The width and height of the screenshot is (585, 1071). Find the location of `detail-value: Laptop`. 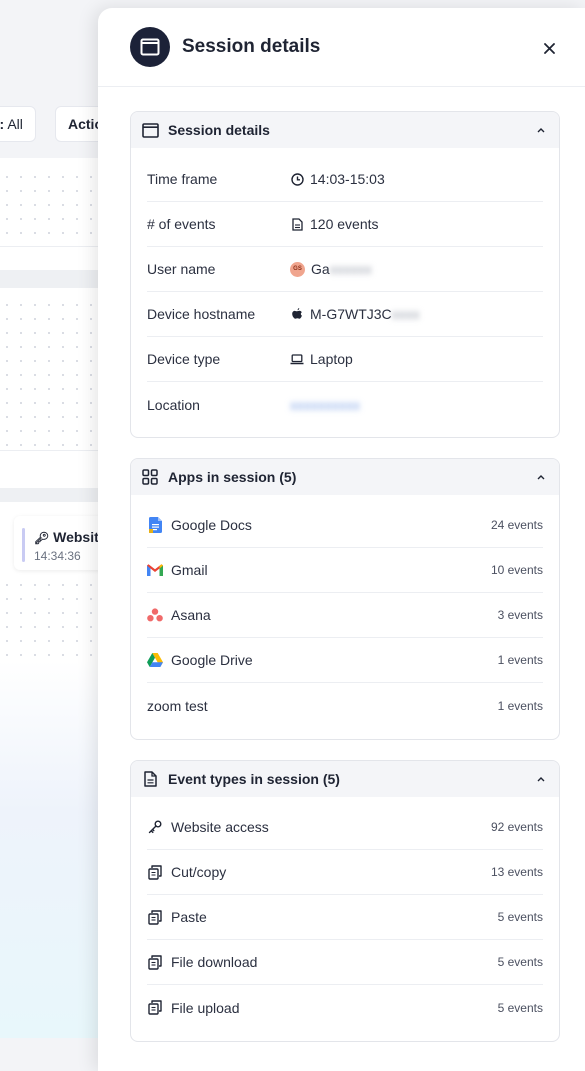

detail-value: Laptop is located at coordinates (321, 359).